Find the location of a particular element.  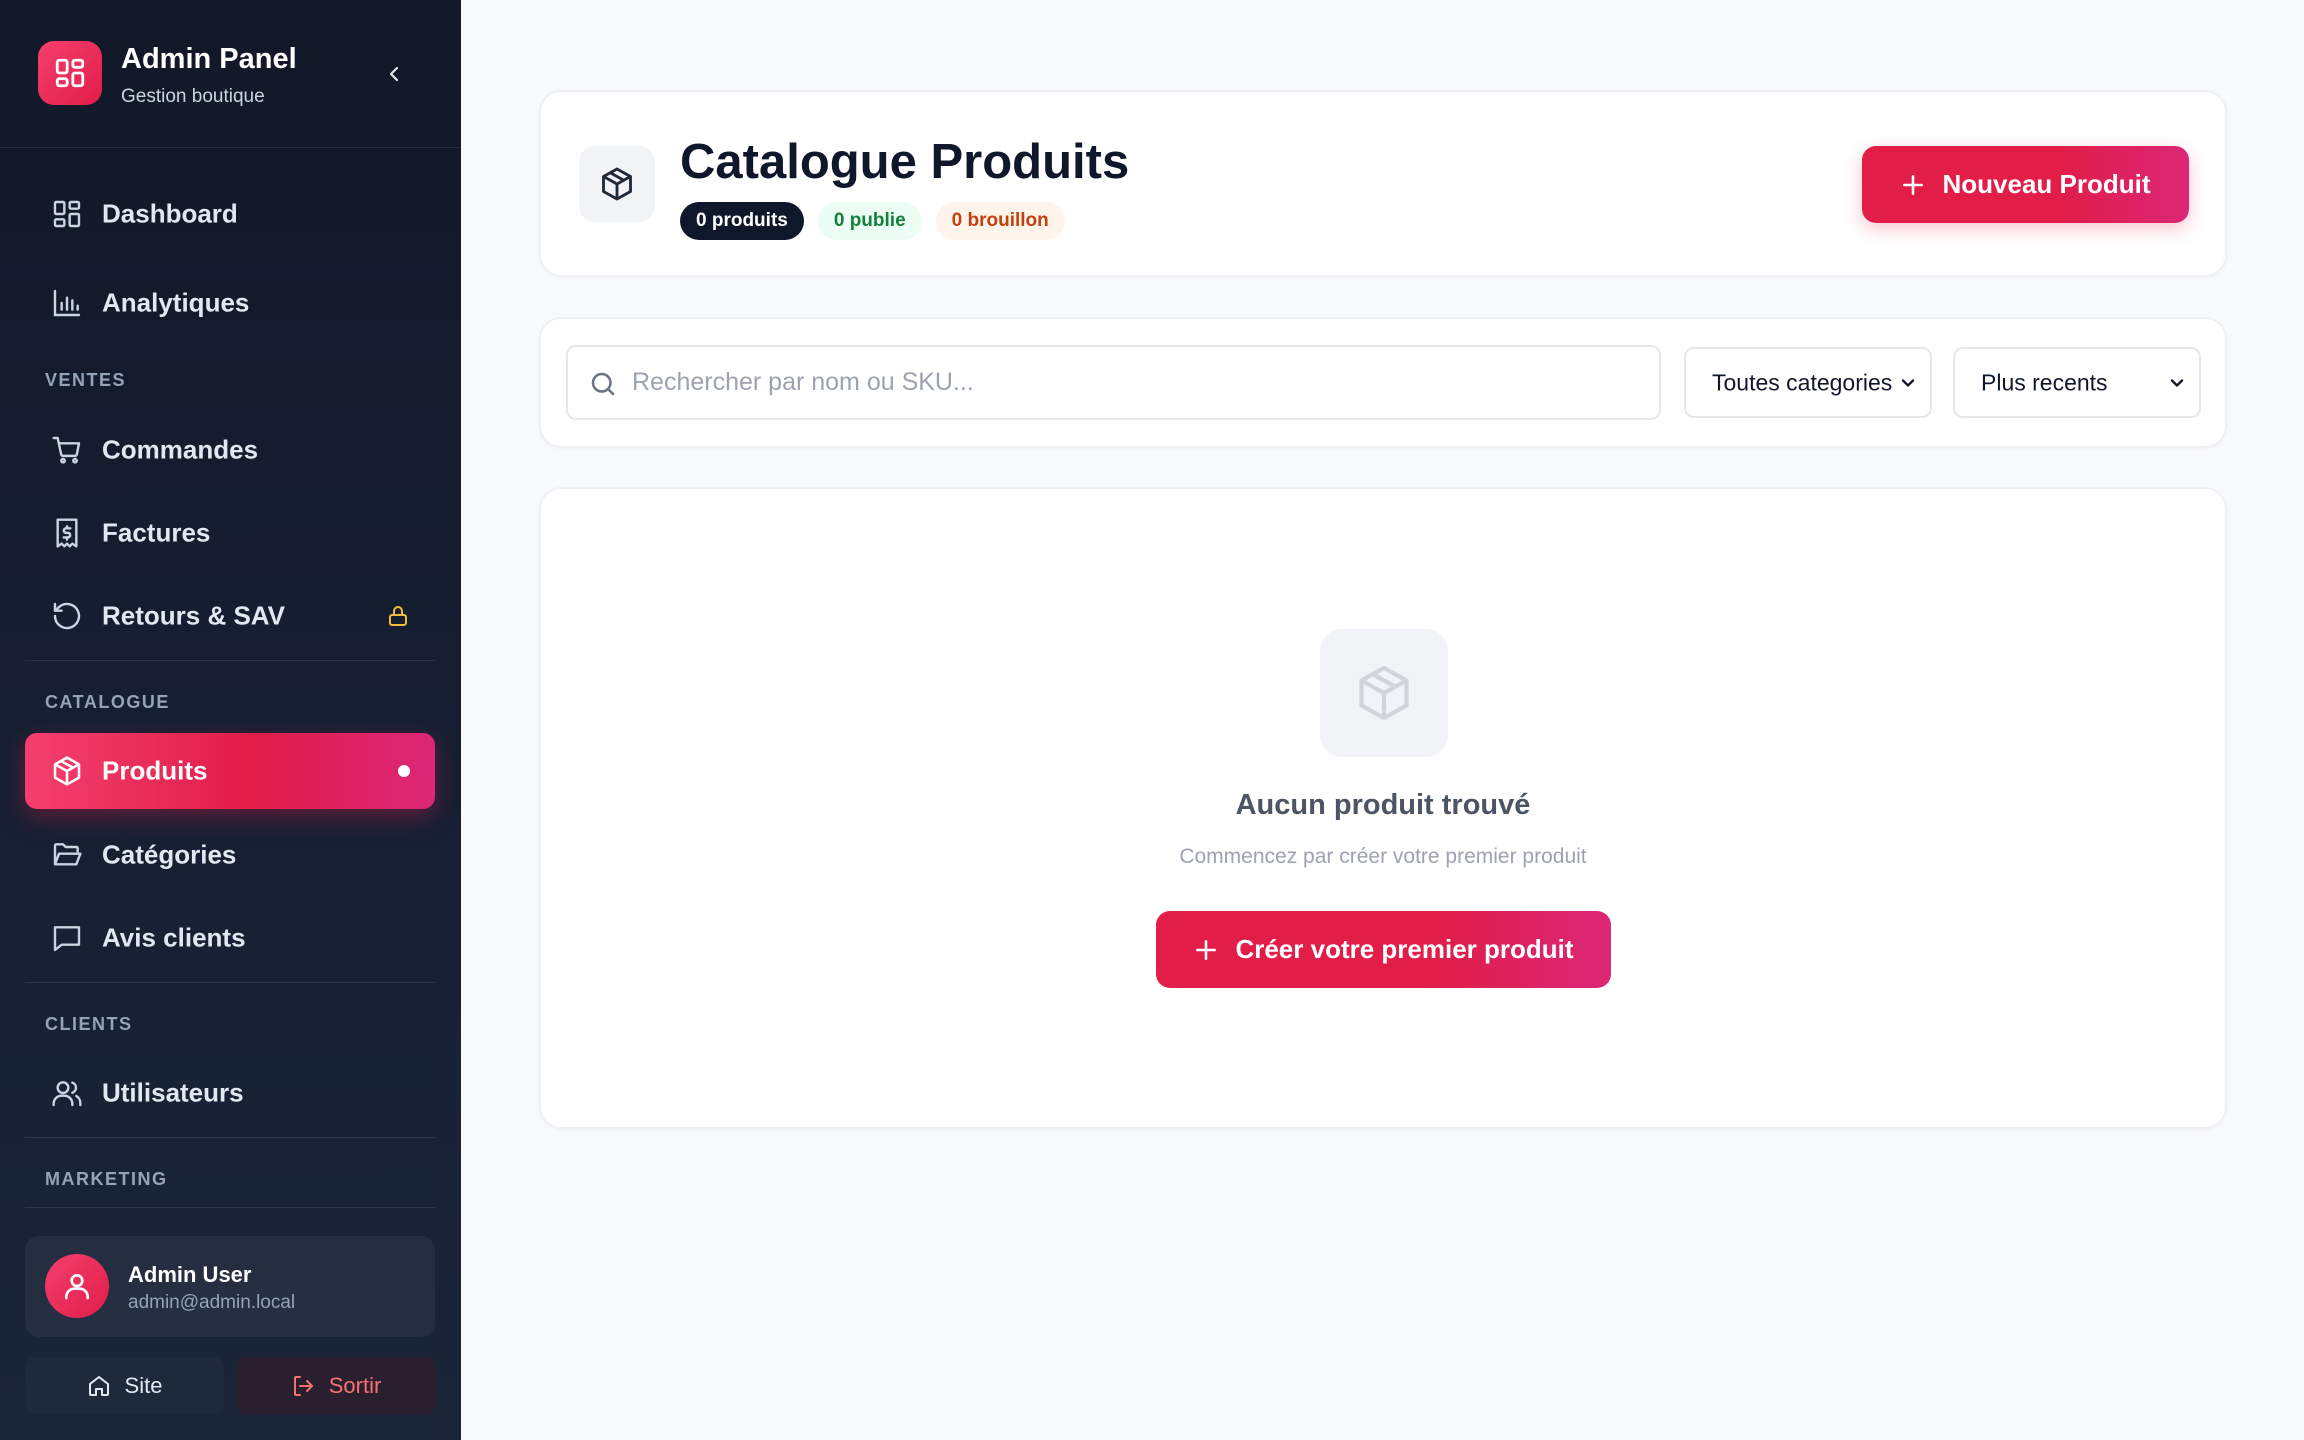

sidebar-item-label: Retours & SAV is located at coordinates (193, 615).